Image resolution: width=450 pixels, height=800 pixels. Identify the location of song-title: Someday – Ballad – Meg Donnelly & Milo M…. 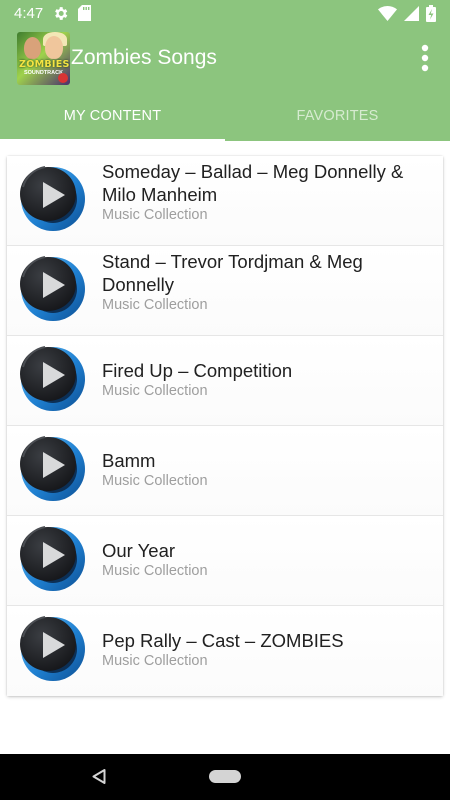
(253, 183).